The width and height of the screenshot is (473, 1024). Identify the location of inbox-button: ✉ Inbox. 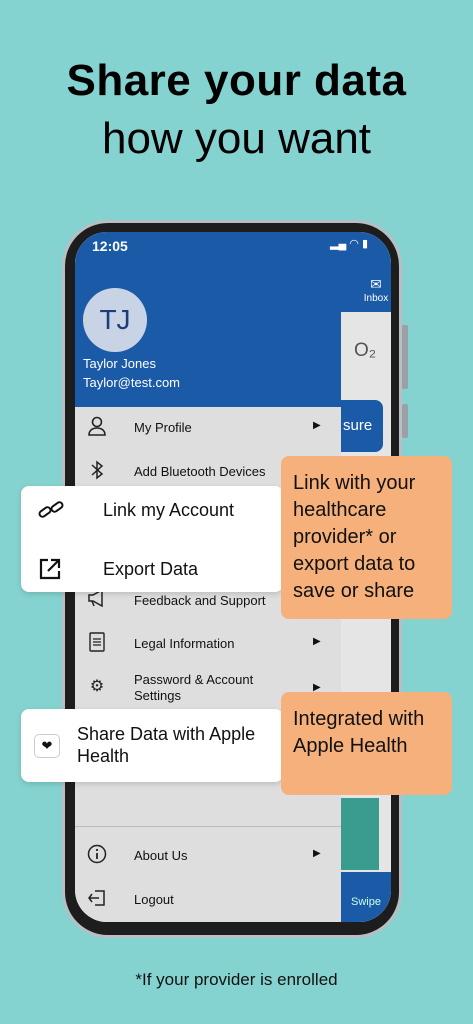
(376, 290).